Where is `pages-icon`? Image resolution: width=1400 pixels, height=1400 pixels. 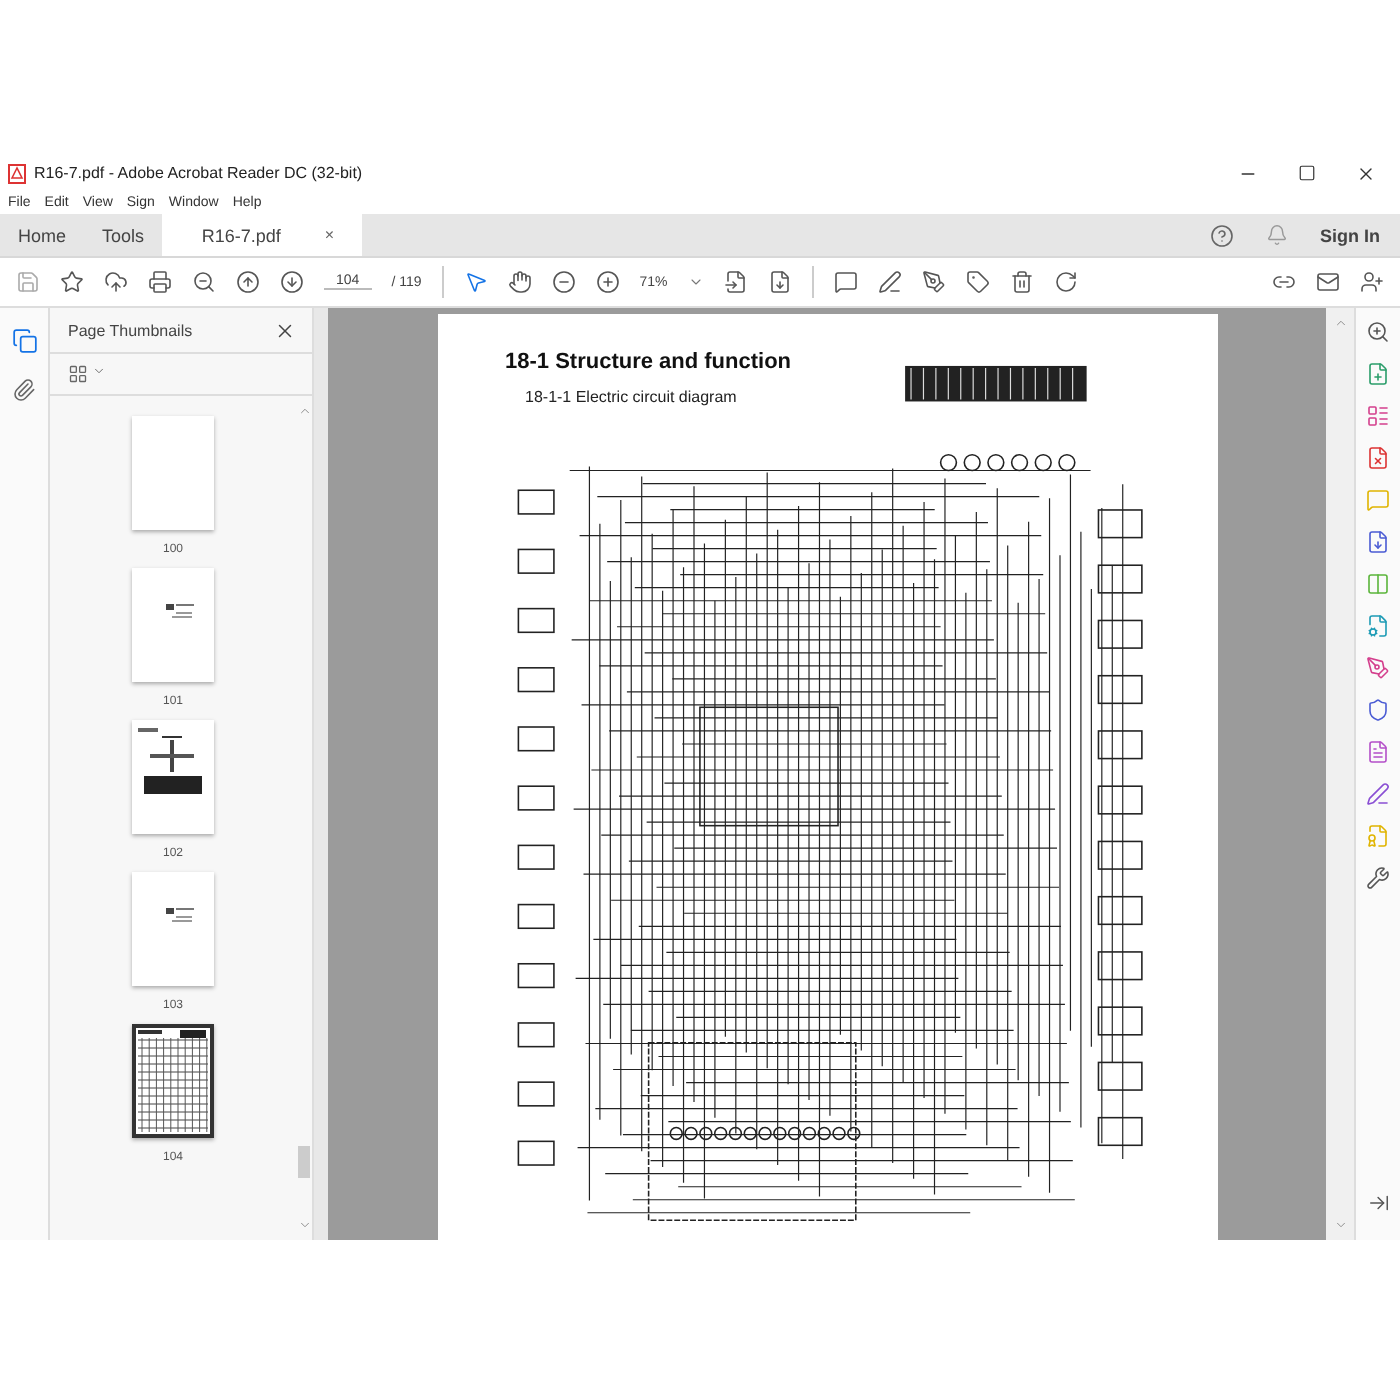 pages-icon is located at coordinates (24, 341).